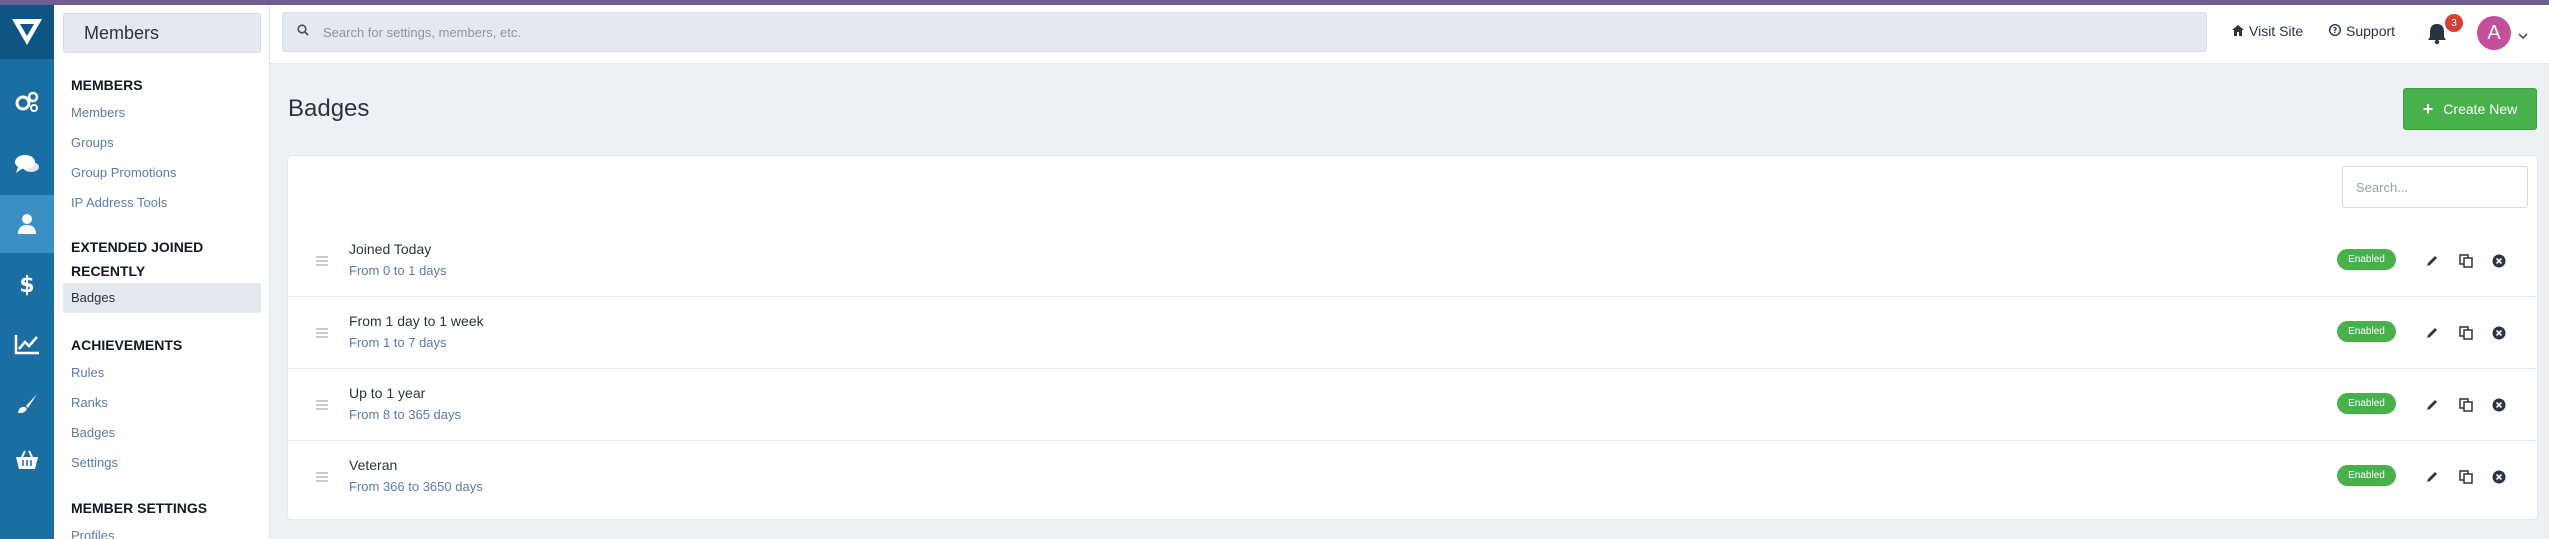 The width and height of the screenshot is (2549, 539). What do you see at coordinates (119, 203) in the screenshot?
I see `sidebar-item-ip-address-tools: IP Address Tools` at bounding box center [119, 203].